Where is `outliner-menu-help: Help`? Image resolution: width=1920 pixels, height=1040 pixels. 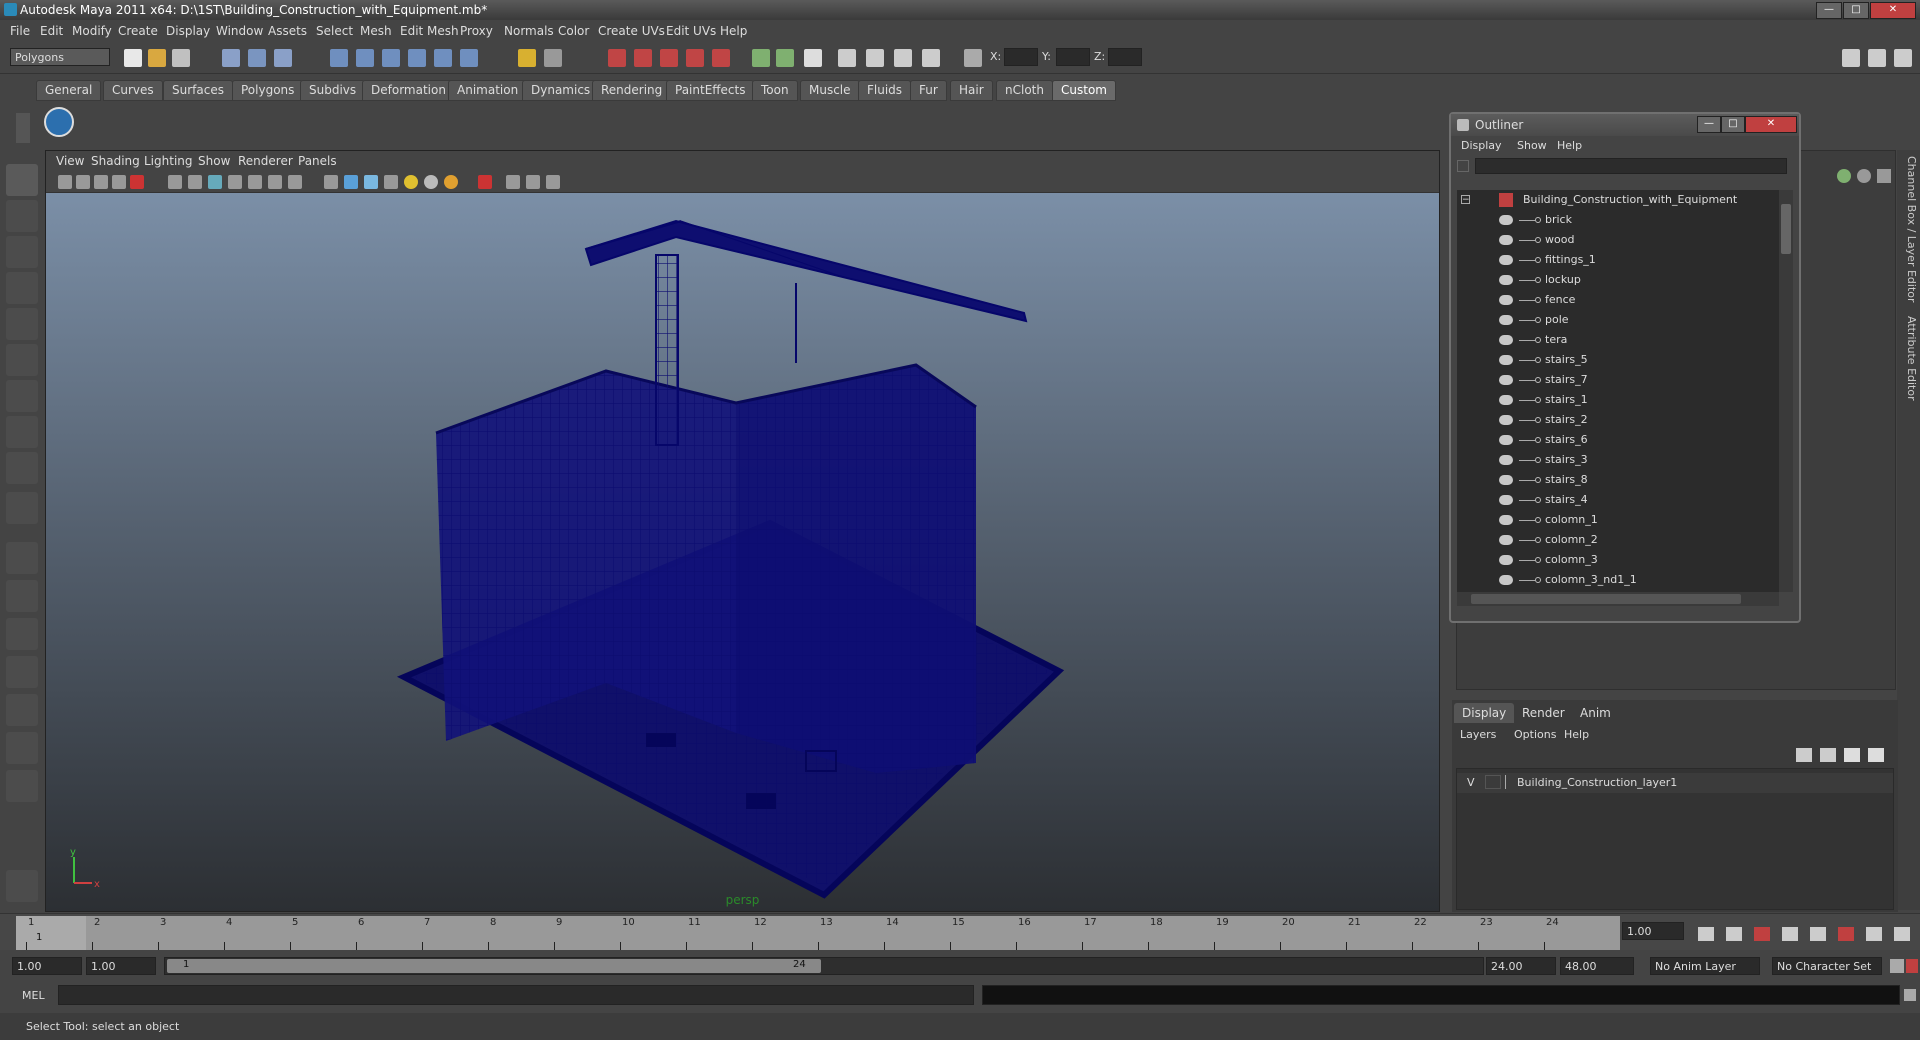 outliner-menu-help: Help is located at coordinates (1569, 145).